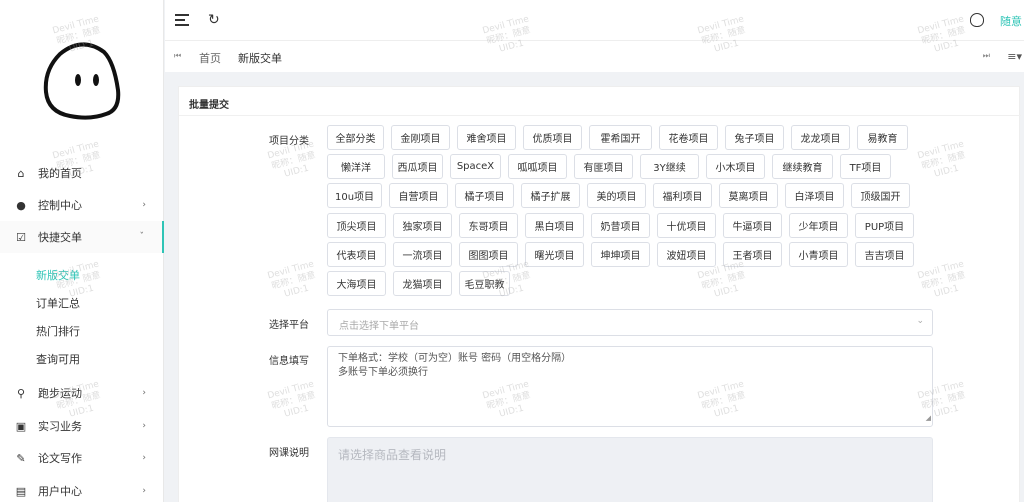  I want to click on tab-menu-icon: ≡▾, so click(1014, 56).